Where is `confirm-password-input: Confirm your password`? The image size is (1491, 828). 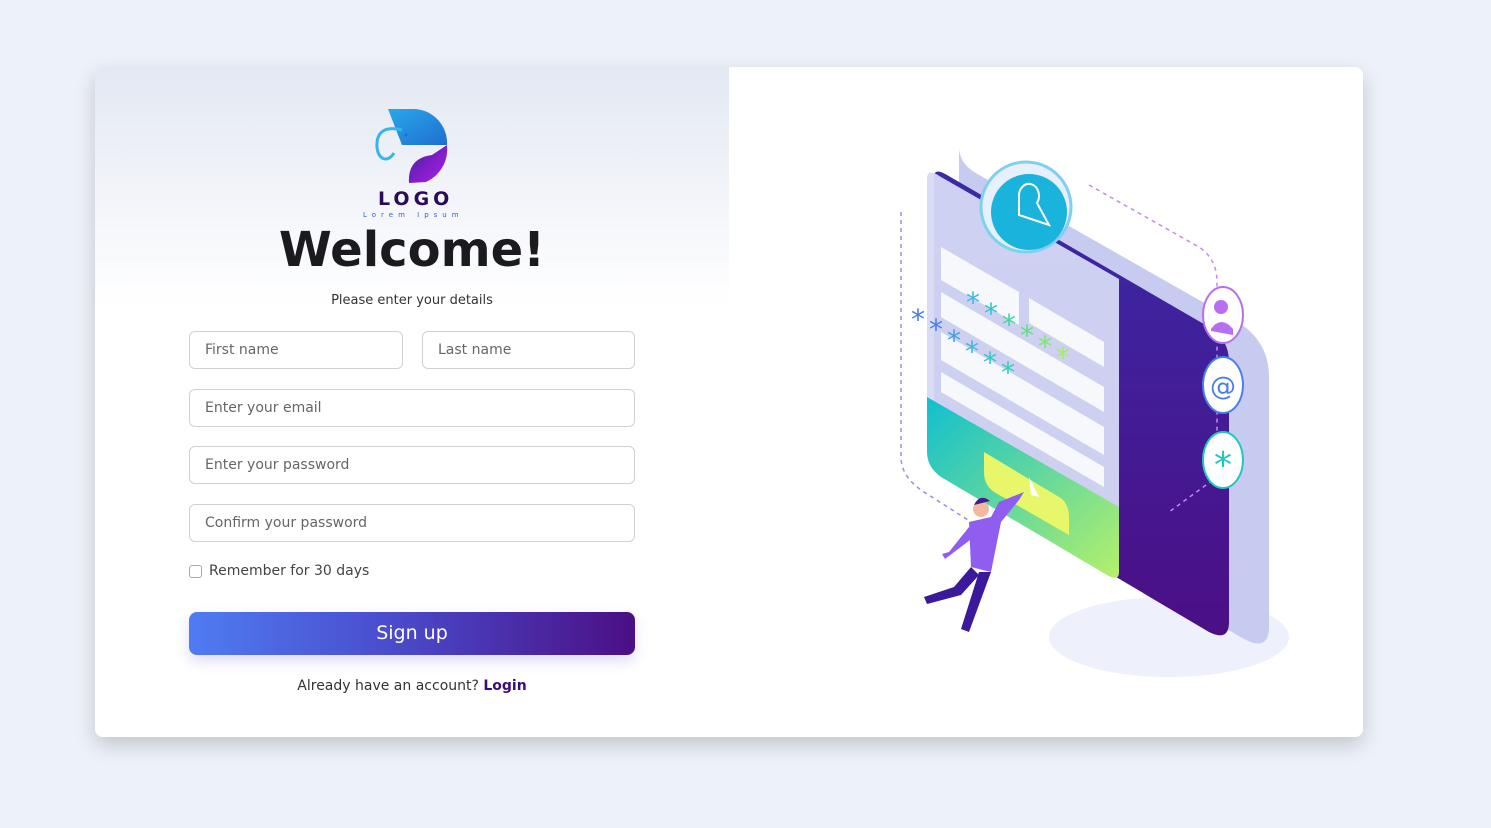 confirm-password-input: Confirm your password is located at coordinates (412, 523).